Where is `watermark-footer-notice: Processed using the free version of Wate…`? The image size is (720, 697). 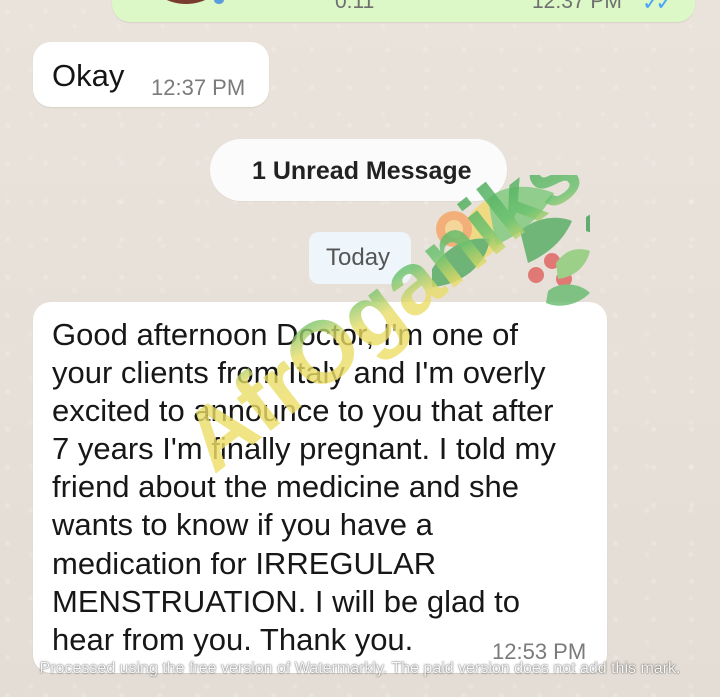 watermark-footer-notice: Processed using the free version of Wate… is located at coordinates (360, 668).